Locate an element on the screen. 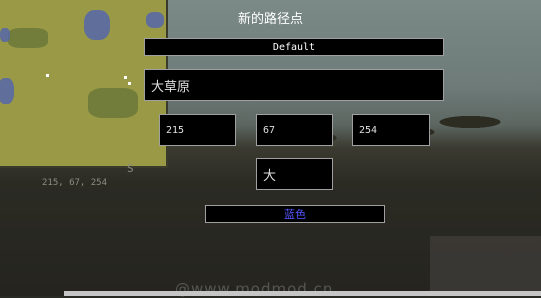 This screenshot has height=298, width=541. z-coordinate-input: 254 is located at coordinates (391, 130).